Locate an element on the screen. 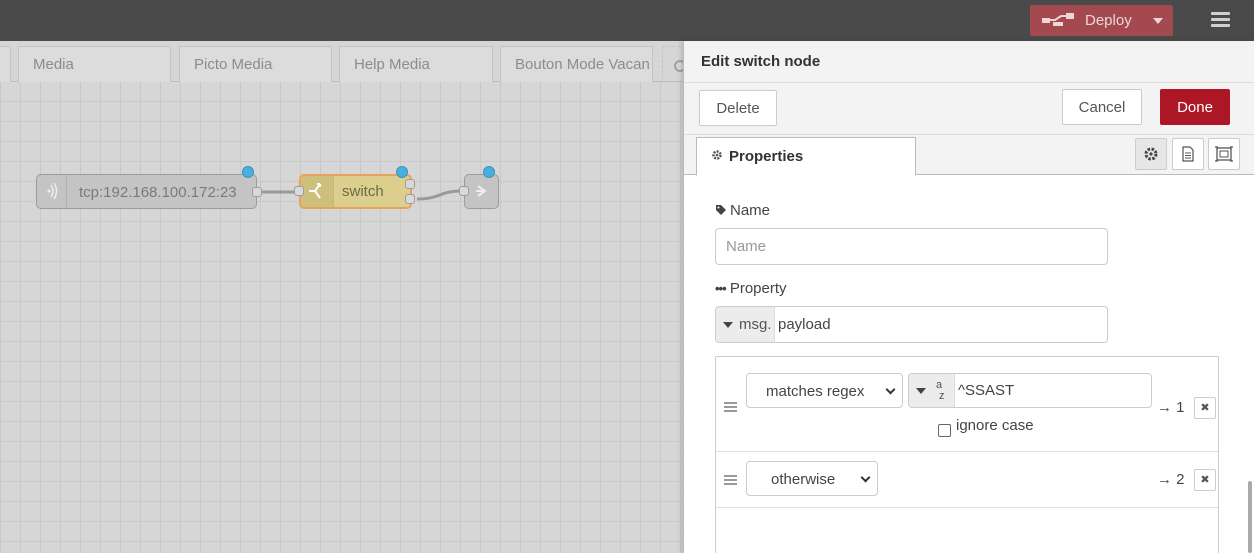 Image resolution: width=1254 pixels, height=553 pixels. tray-header: Edit switch node is located at coordinates (969, 62).